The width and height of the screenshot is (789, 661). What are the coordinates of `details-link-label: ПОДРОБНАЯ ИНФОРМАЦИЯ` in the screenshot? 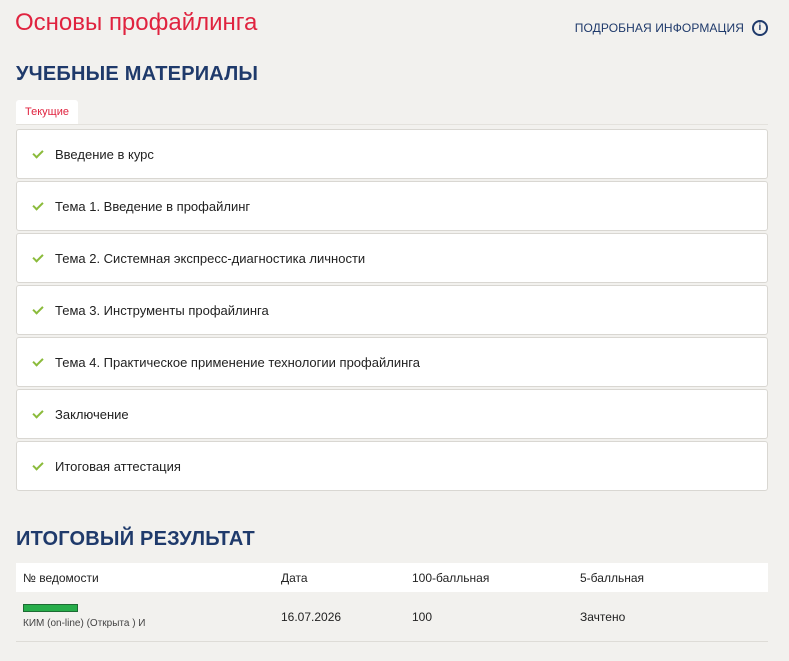 It's located at (659, 28).